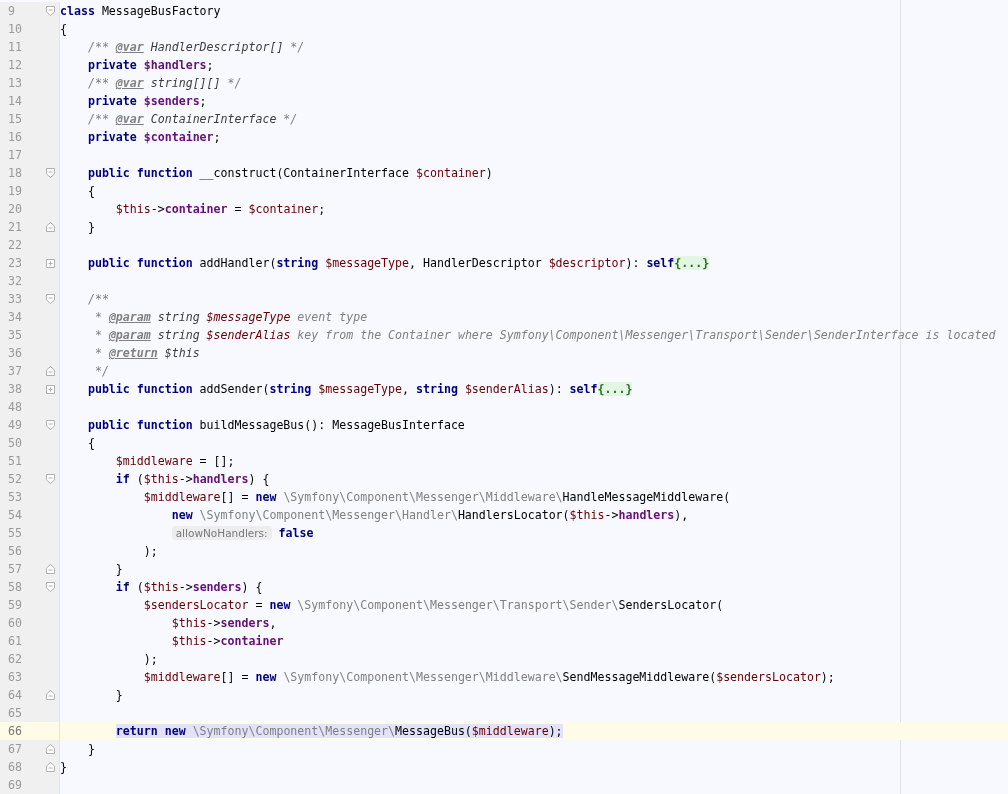  What do you see at coordinates (15, 497) in the screenshot?
I see `line-number: 53` at bounding box center [15, 497].